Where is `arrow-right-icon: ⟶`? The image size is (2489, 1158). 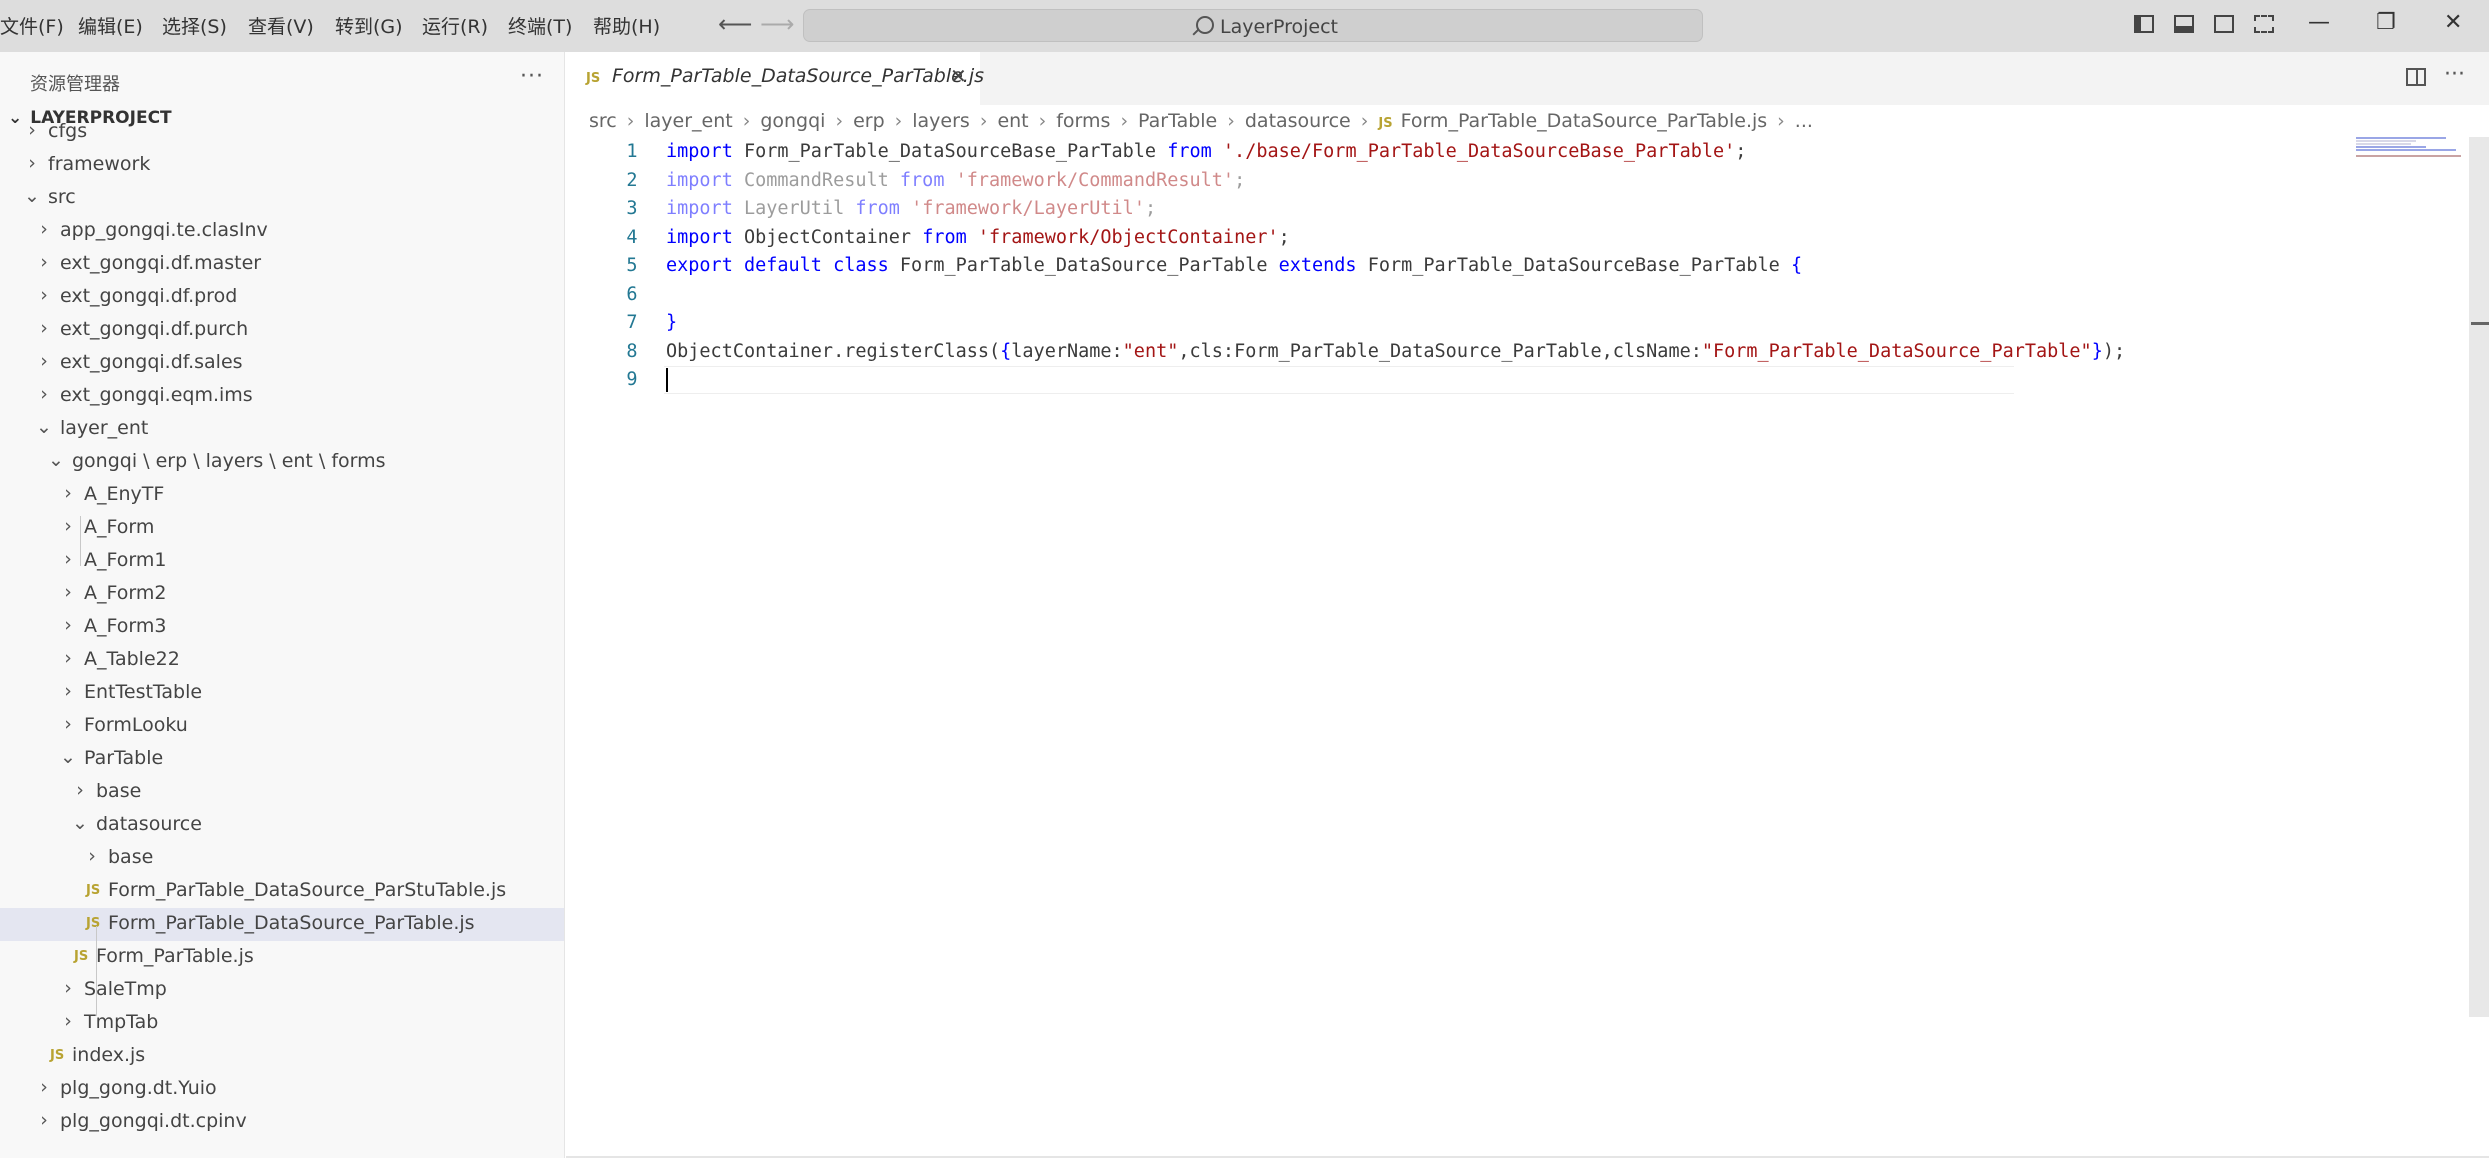 arrow-right-icon: ⟶ is located at coordinates (777, 24).